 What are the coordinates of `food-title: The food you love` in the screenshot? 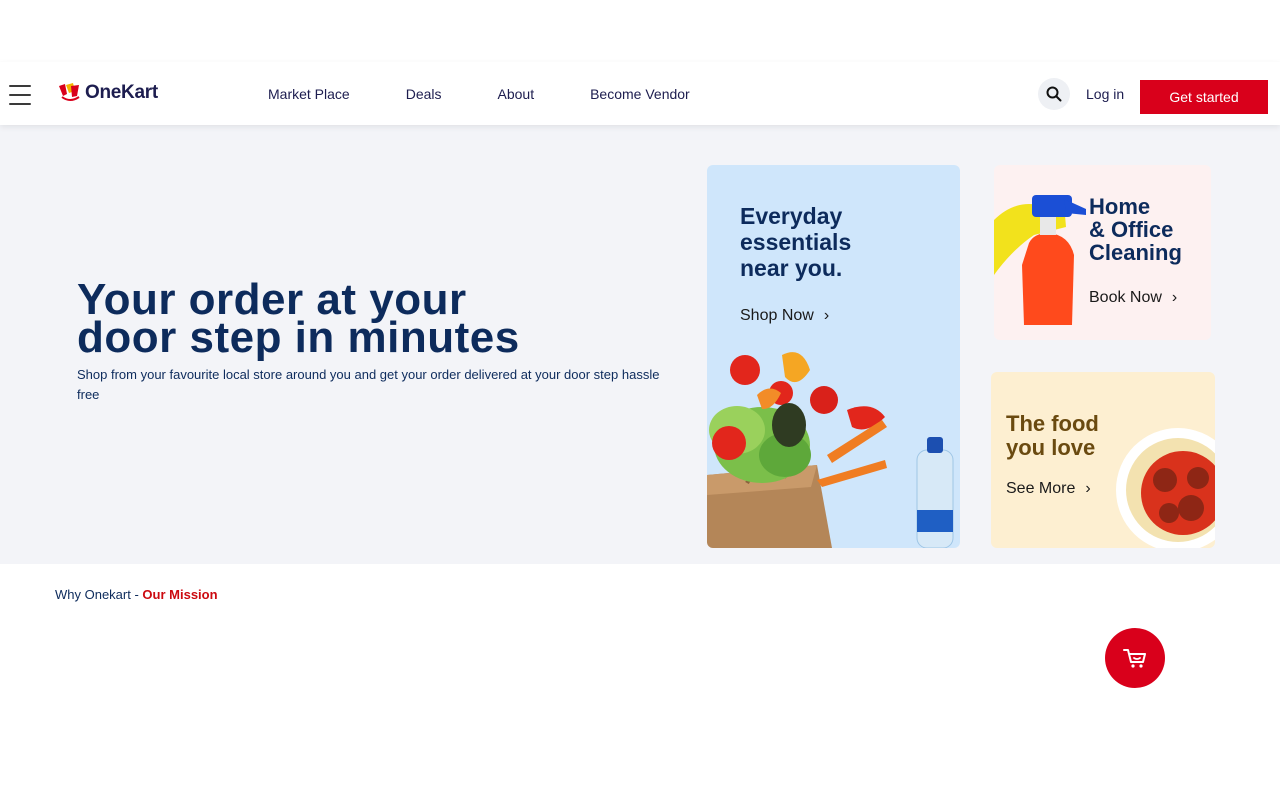 It's located at (1052, 436).